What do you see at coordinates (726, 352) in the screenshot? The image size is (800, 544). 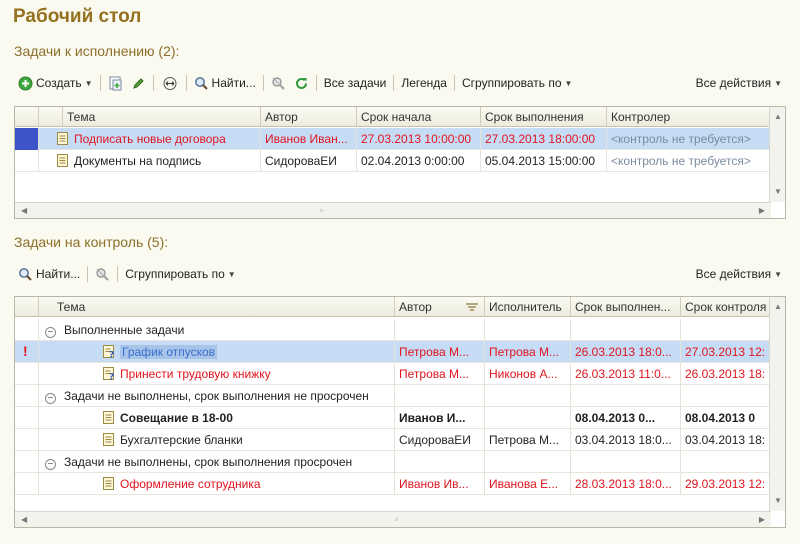 I see `row-control-date: 27.03.2013 12:` at bounding box center [726, 352].